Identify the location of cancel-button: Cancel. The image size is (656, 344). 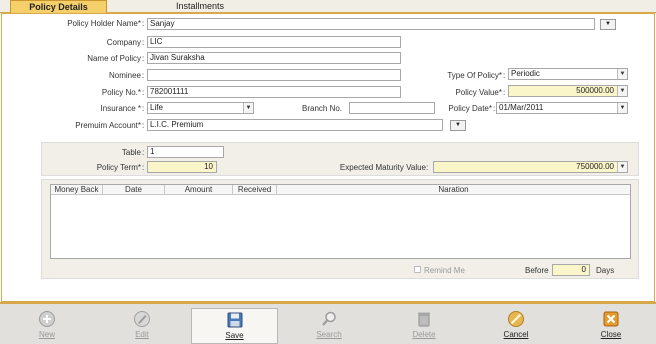
(516, 326).